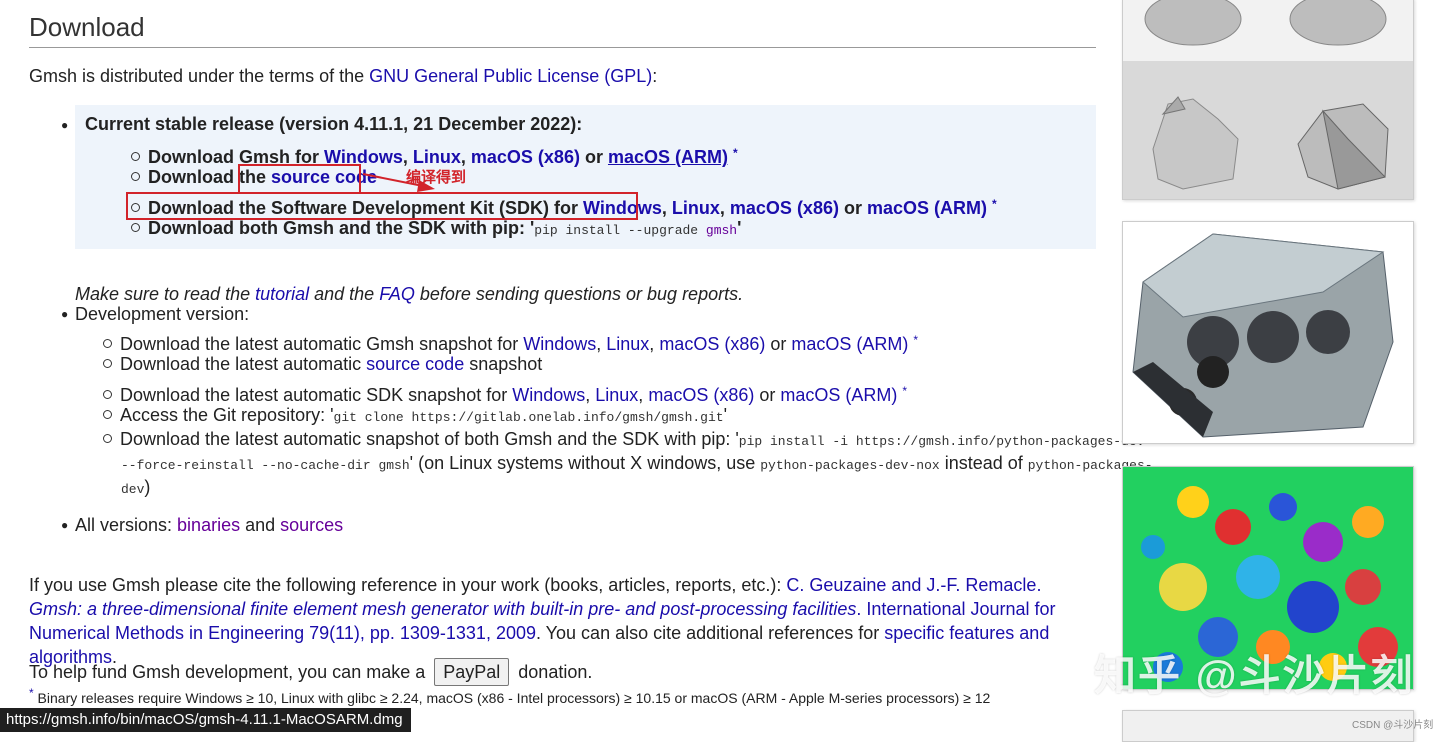 This screenshot has height=742, width=1440. What do you see at coordinates (1268, 100) in the screenshot?
I see `bunny-mesh-image` at bounding box center [1268, 100].